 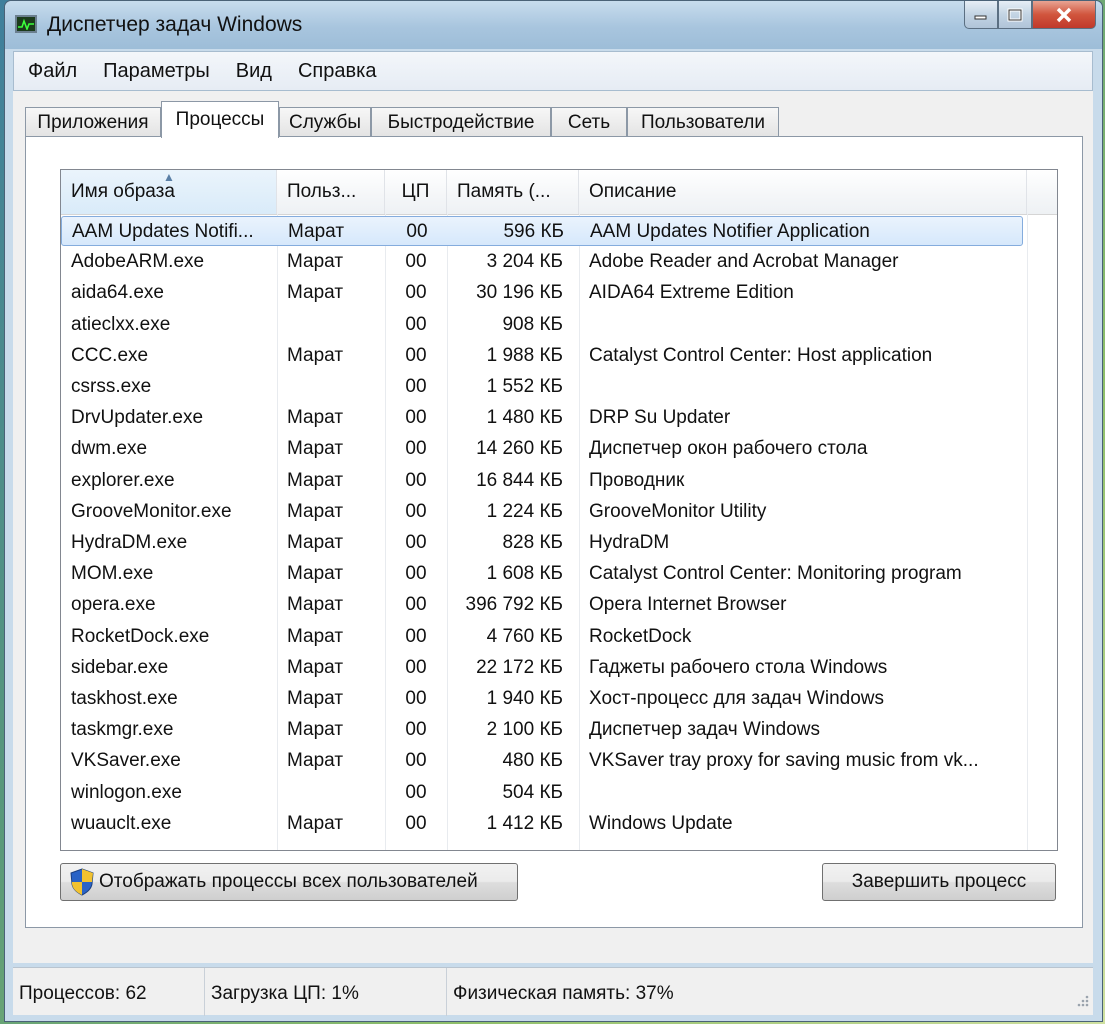 I want to click on table-row: atieclxx.exe 00 908 КБ, so click(x=542, y=325).